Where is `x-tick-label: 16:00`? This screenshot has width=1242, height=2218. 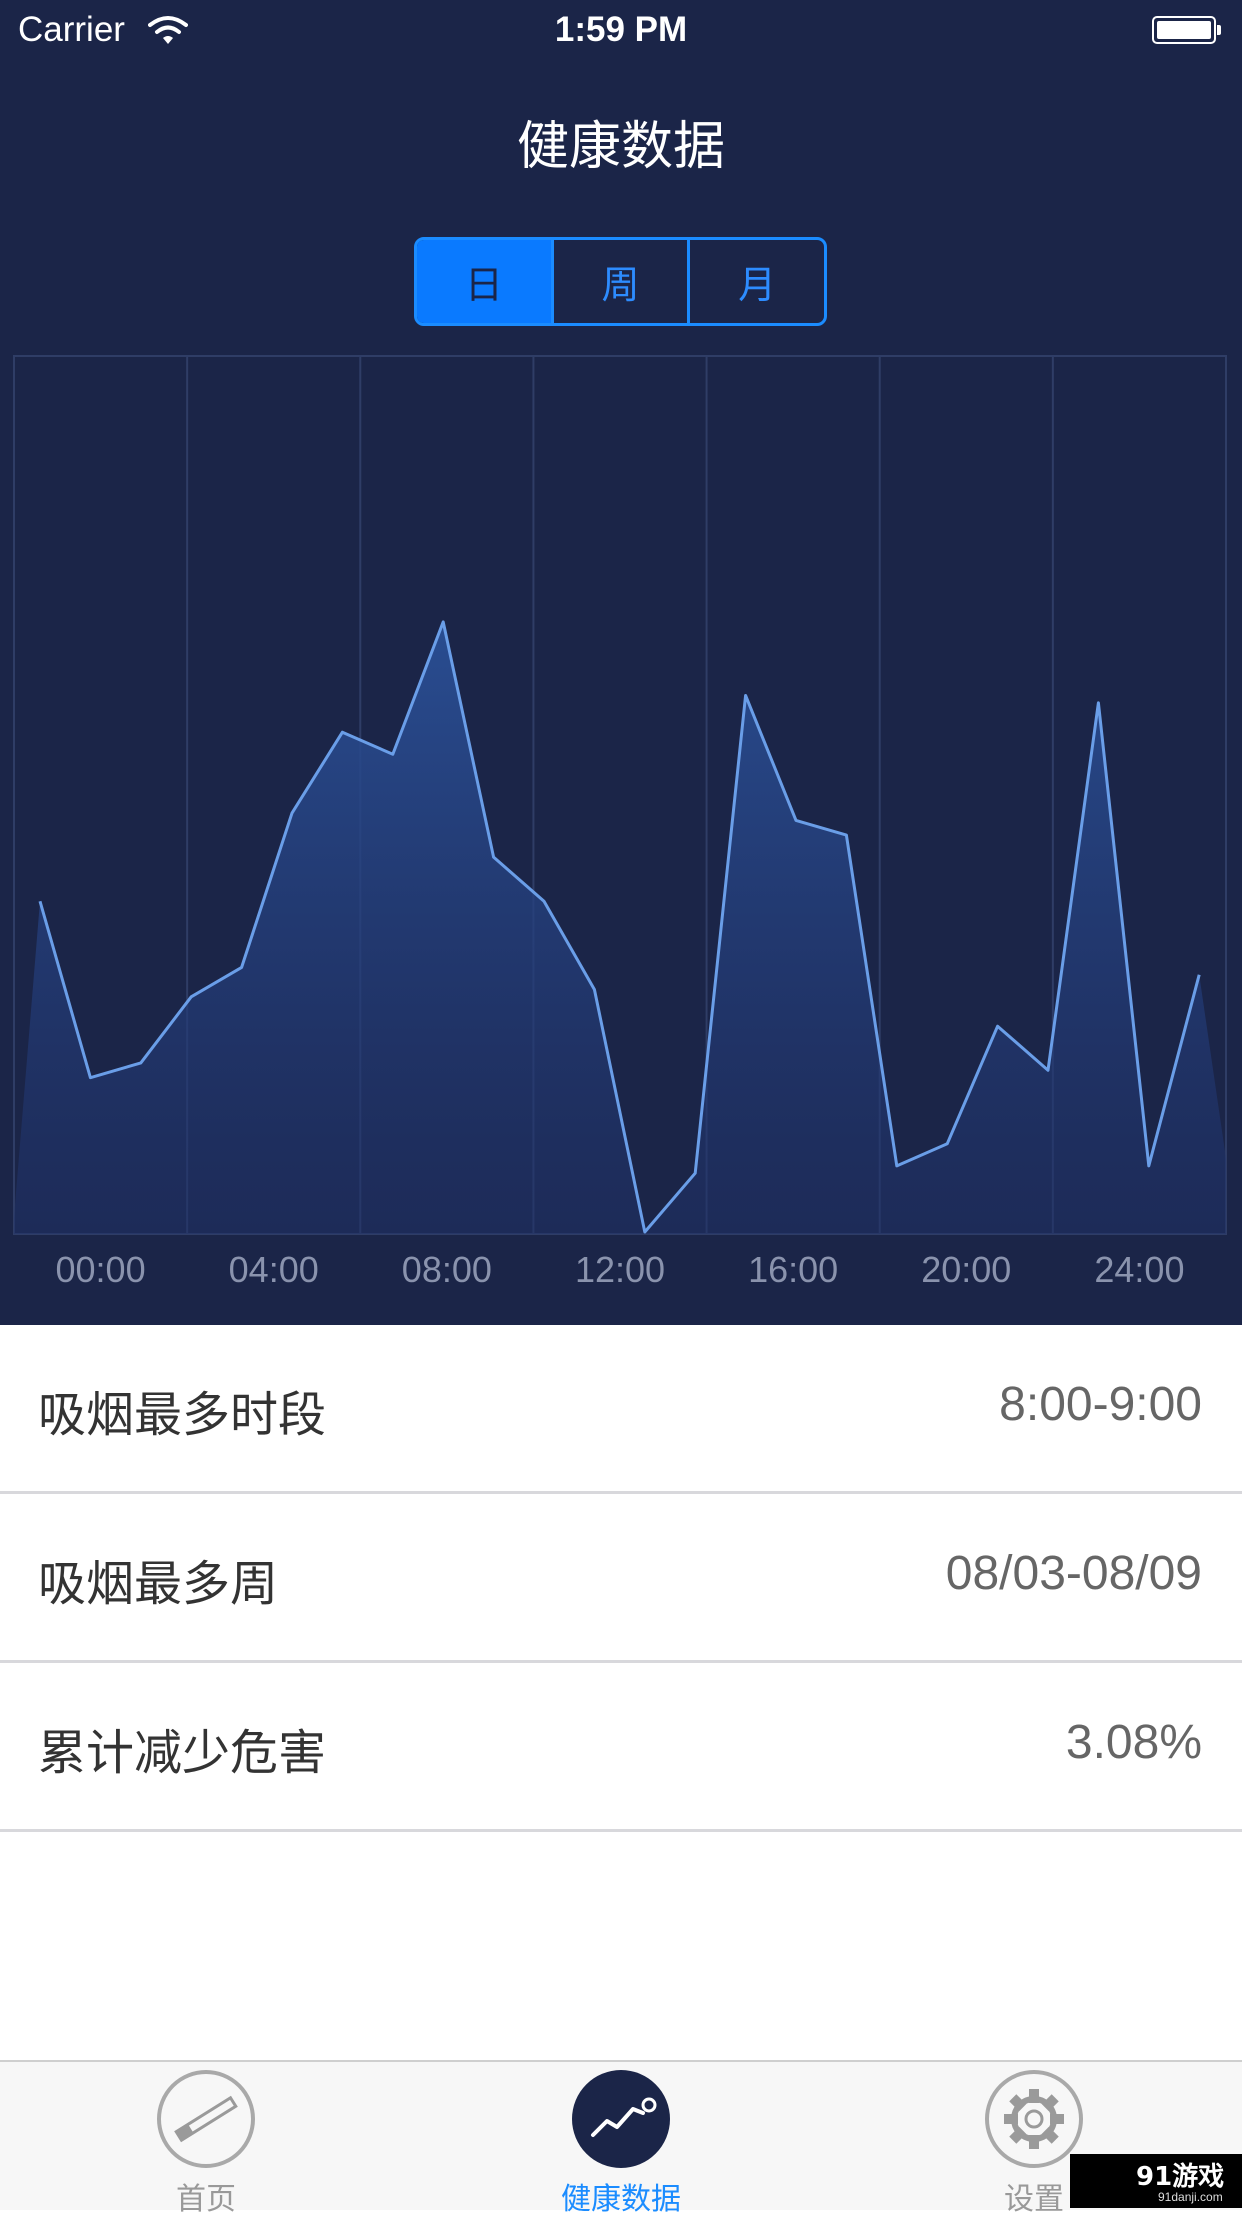
x-tick-label: 16:00 is located at coordinates (793, 1269).